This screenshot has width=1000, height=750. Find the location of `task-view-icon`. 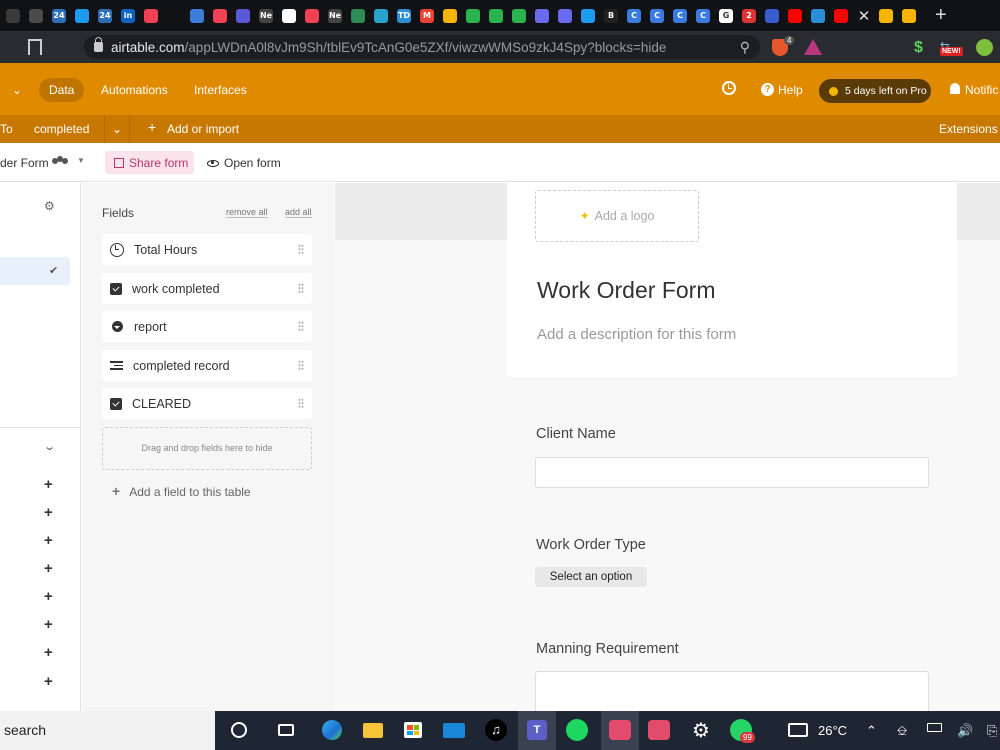

task-view-icon is located at coordinates (286, 730).